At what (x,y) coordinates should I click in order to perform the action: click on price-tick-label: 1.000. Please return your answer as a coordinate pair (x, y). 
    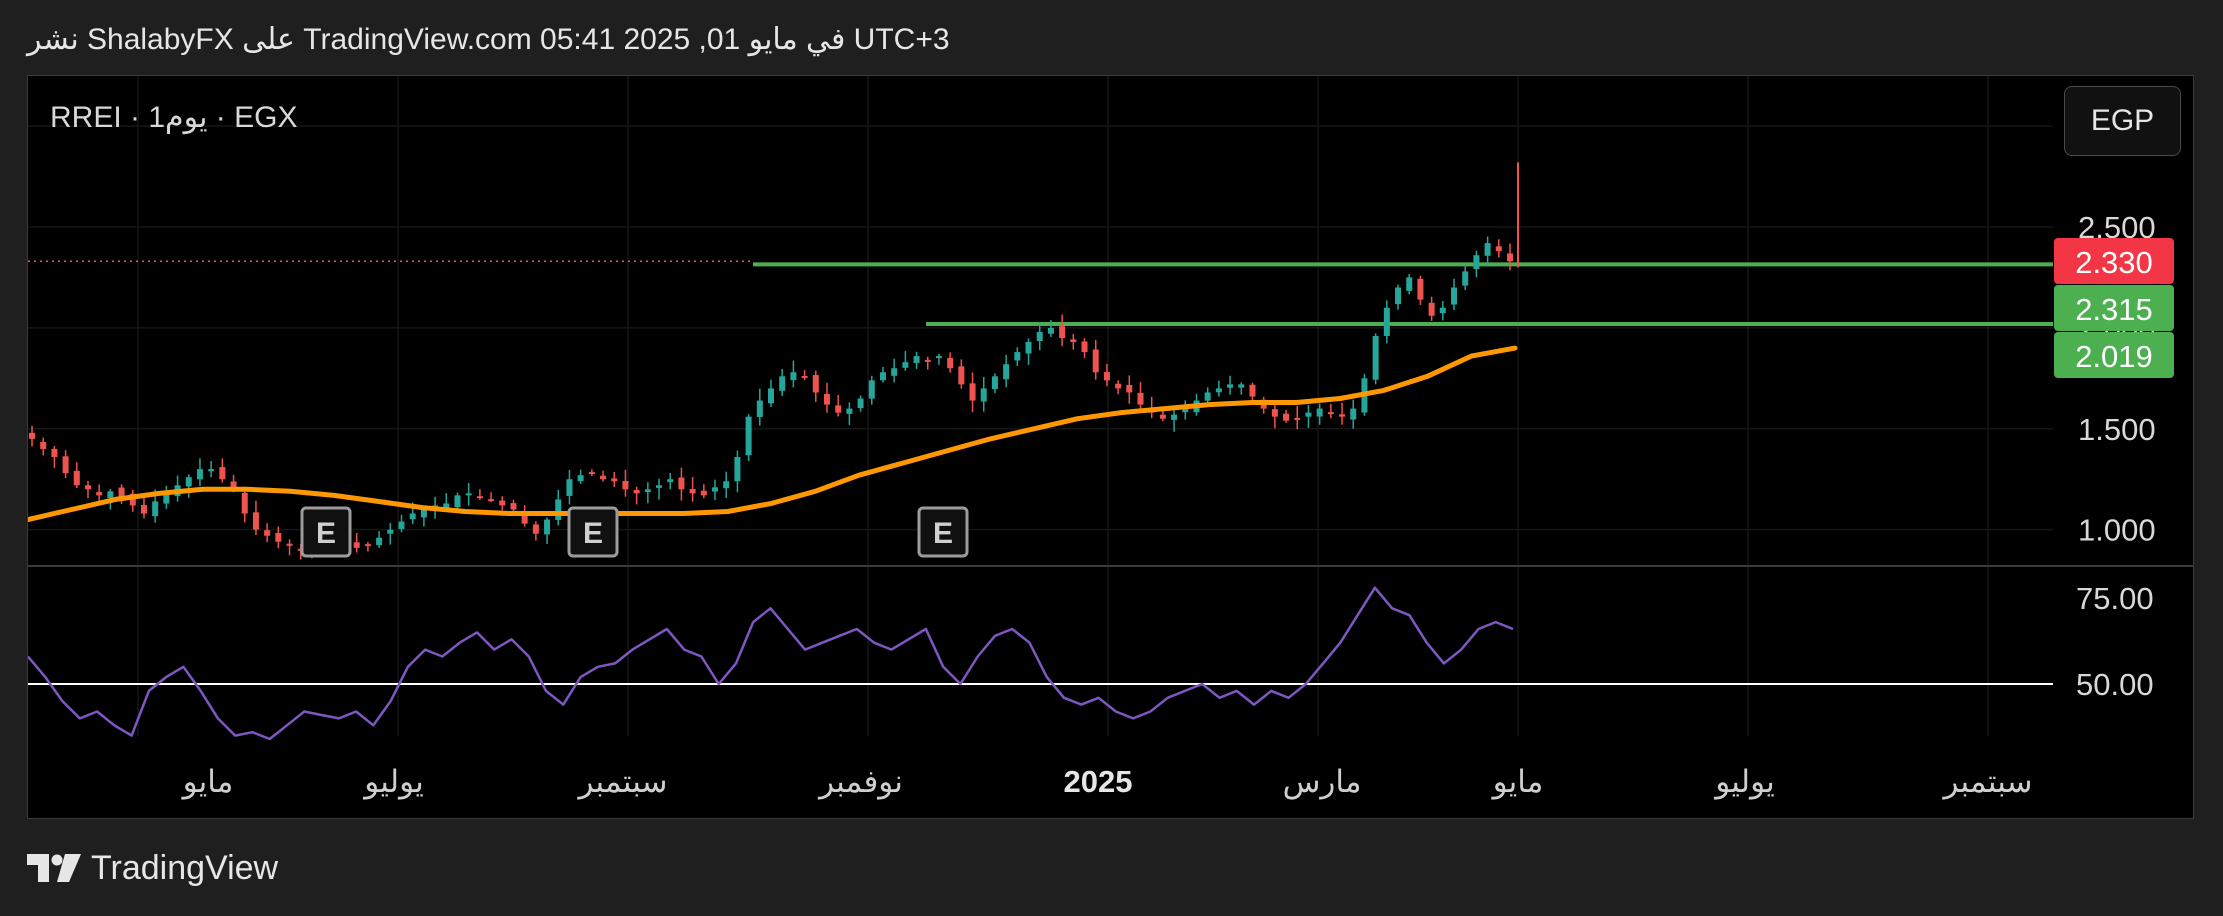
    Looking at the image, I should click on (2117, 530).